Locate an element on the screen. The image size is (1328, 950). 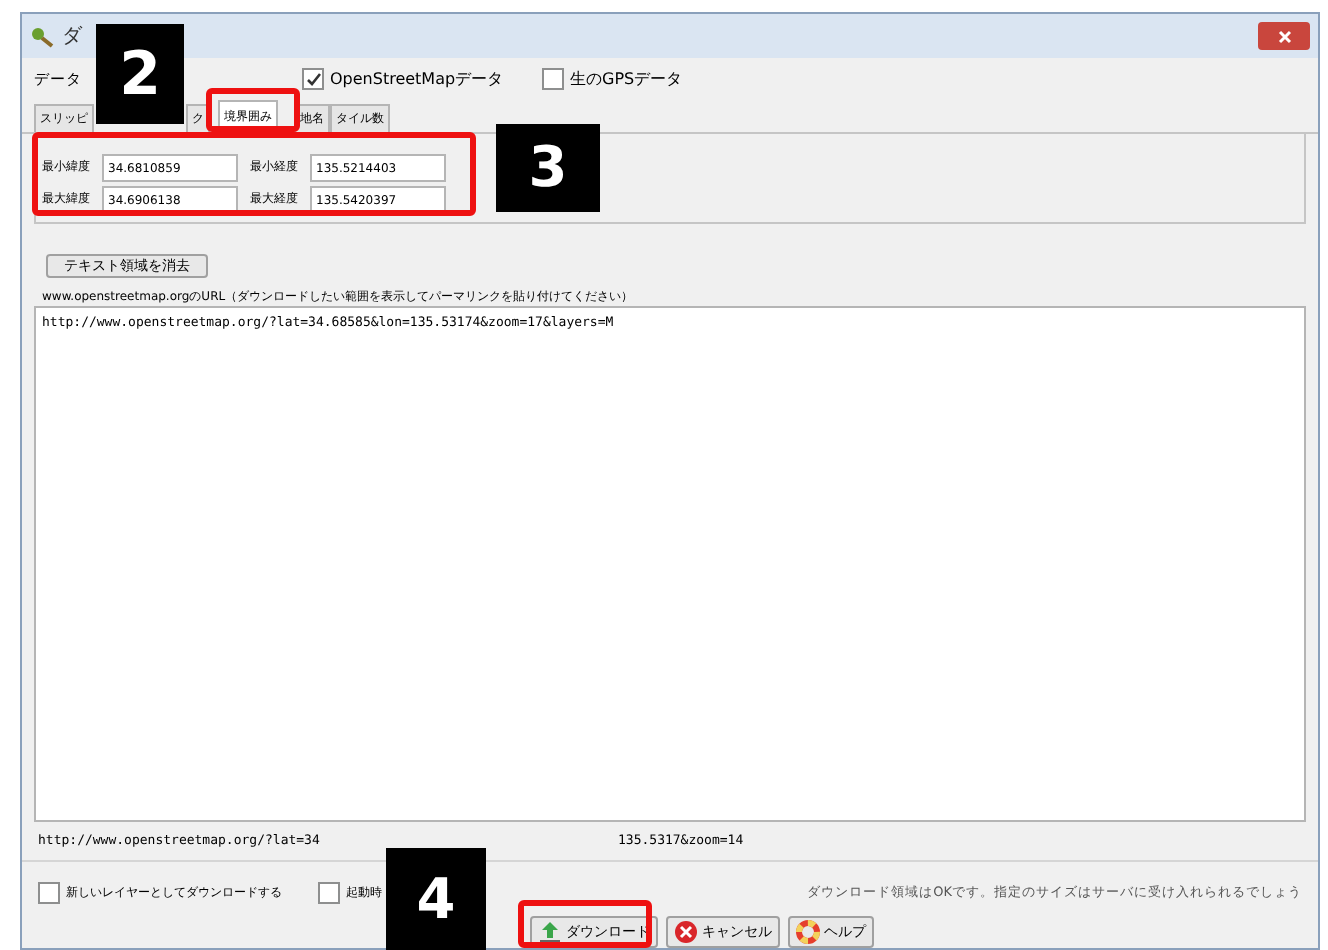
checkbox-label: 生のGPSデータ is located at coordinates (626, 79).